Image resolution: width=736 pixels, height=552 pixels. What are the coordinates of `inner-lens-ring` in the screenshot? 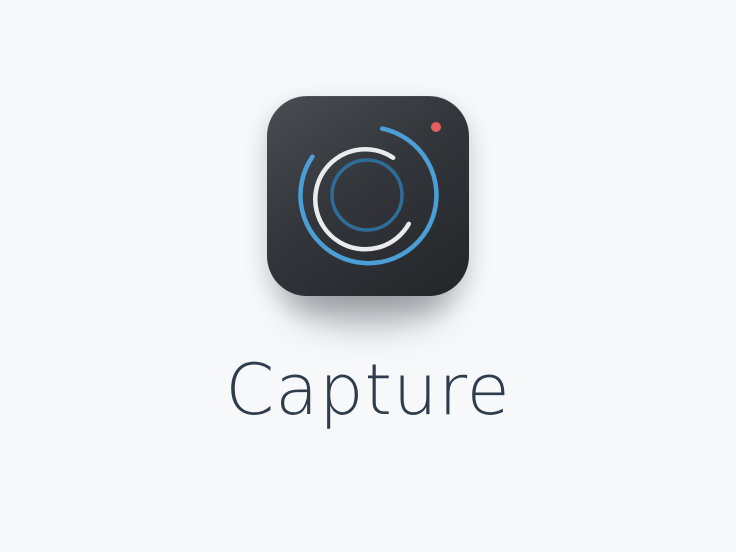 It's located at (367, 195).